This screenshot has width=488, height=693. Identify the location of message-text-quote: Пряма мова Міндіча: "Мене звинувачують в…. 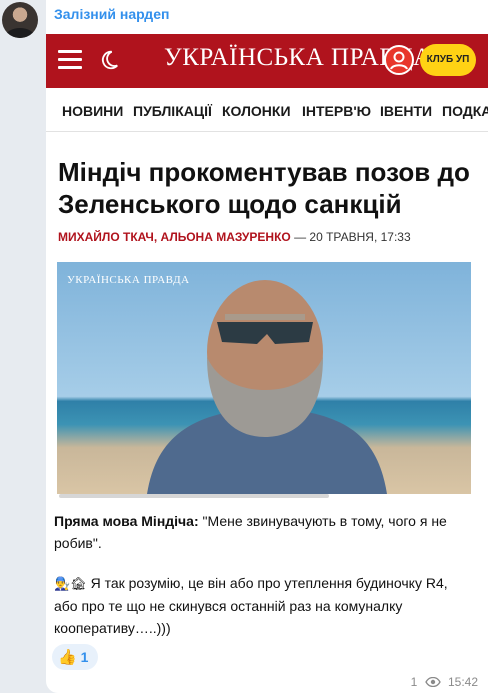
(264, 532).